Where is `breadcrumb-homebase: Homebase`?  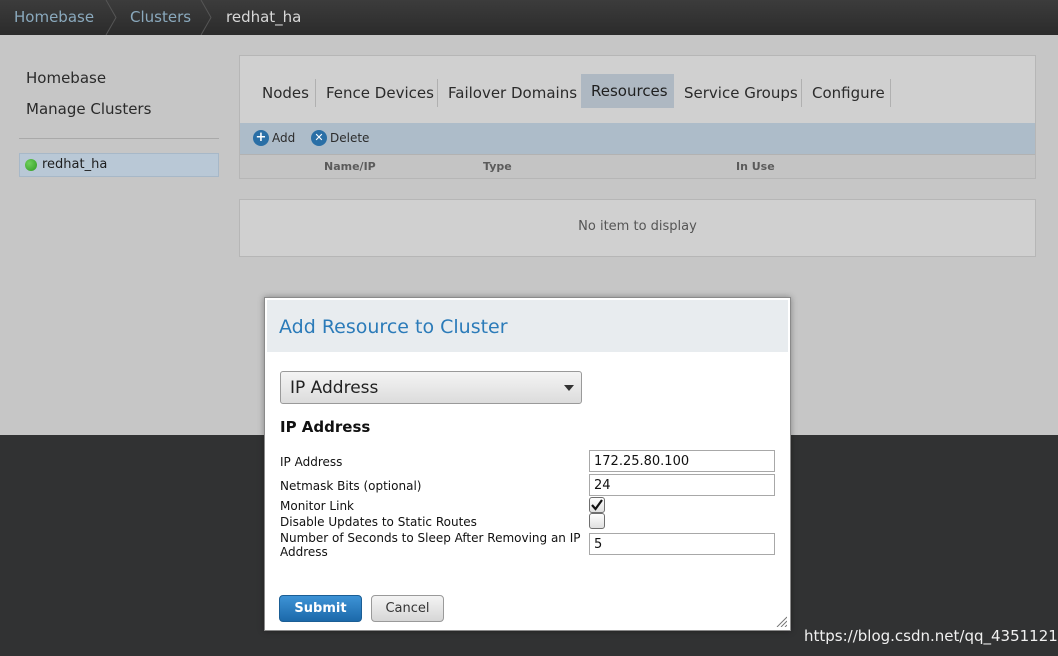 breadcrumb-homebase: Homebase is located at coordinates (54, 17).